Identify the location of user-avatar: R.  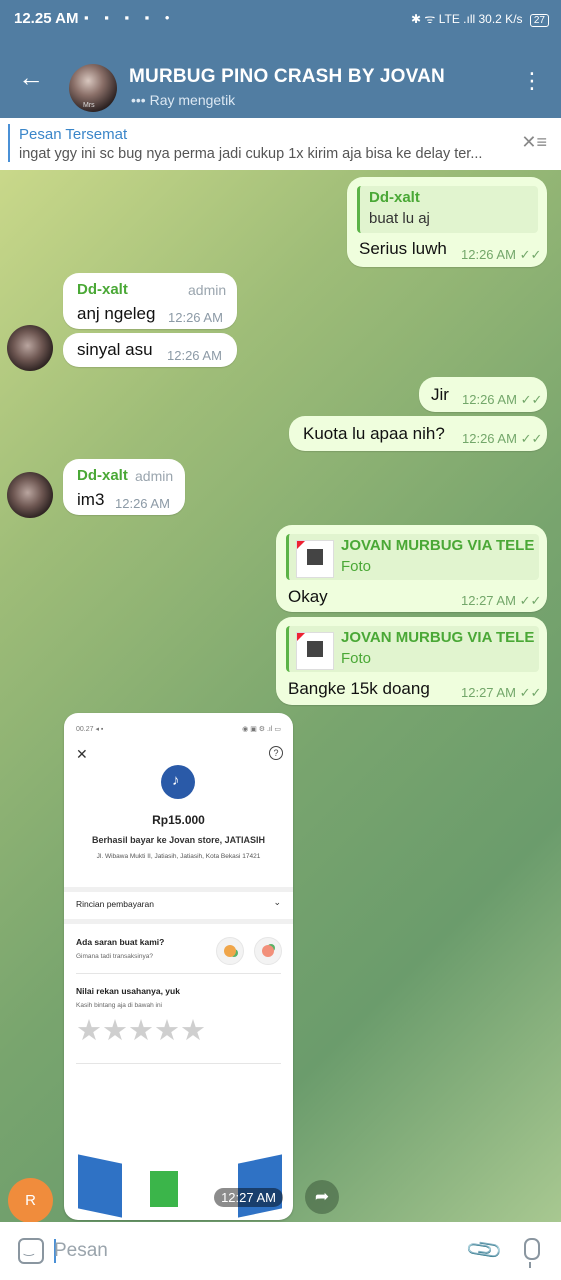
(30, 1200).